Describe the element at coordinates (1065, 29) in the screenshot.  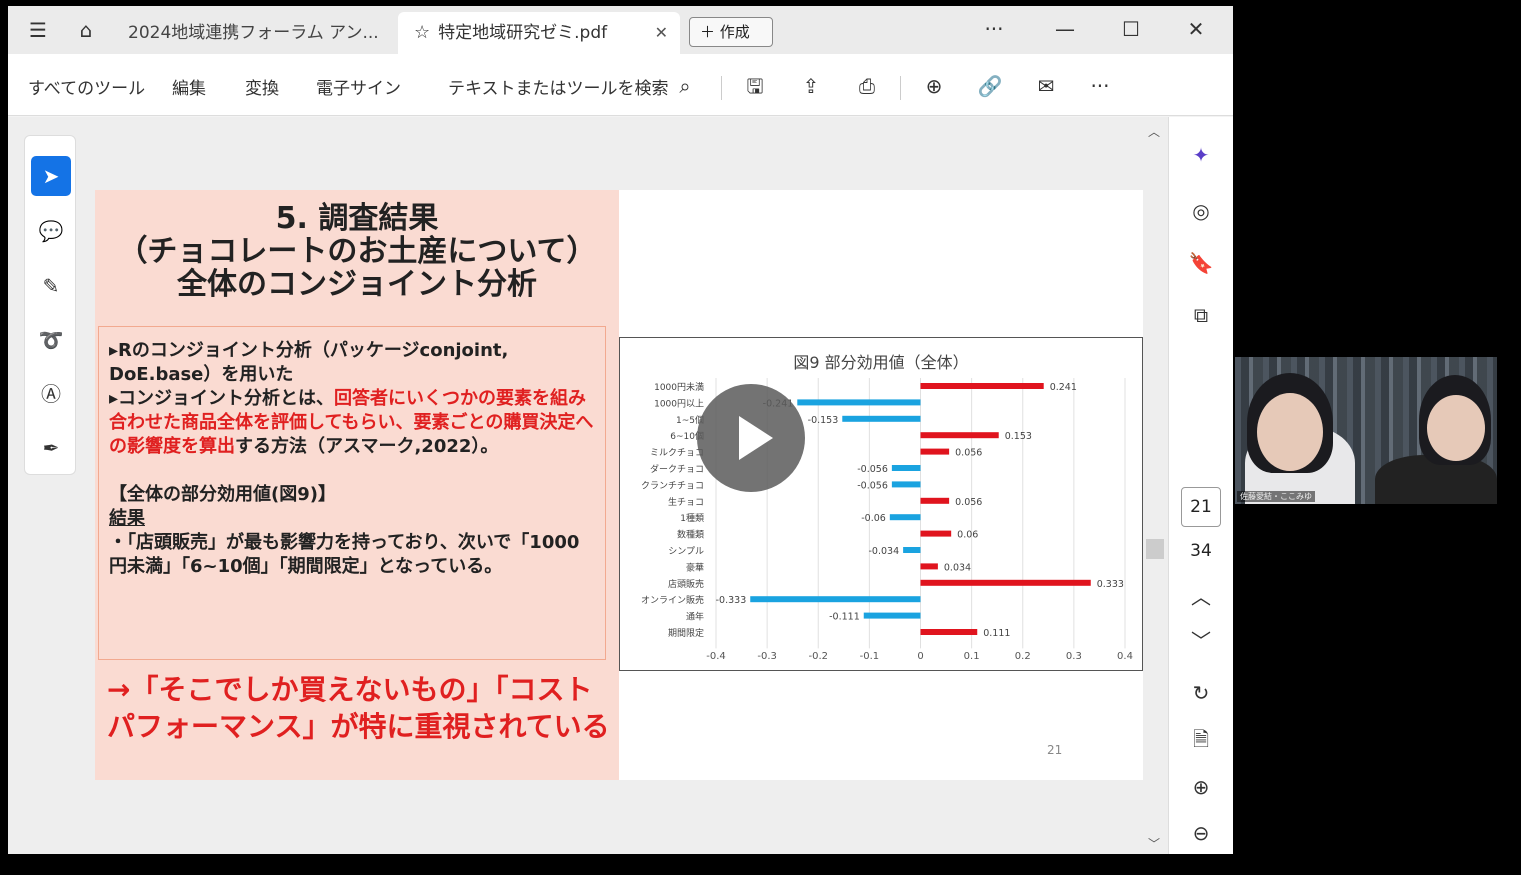
I see `minimize-icon: —` at that location.